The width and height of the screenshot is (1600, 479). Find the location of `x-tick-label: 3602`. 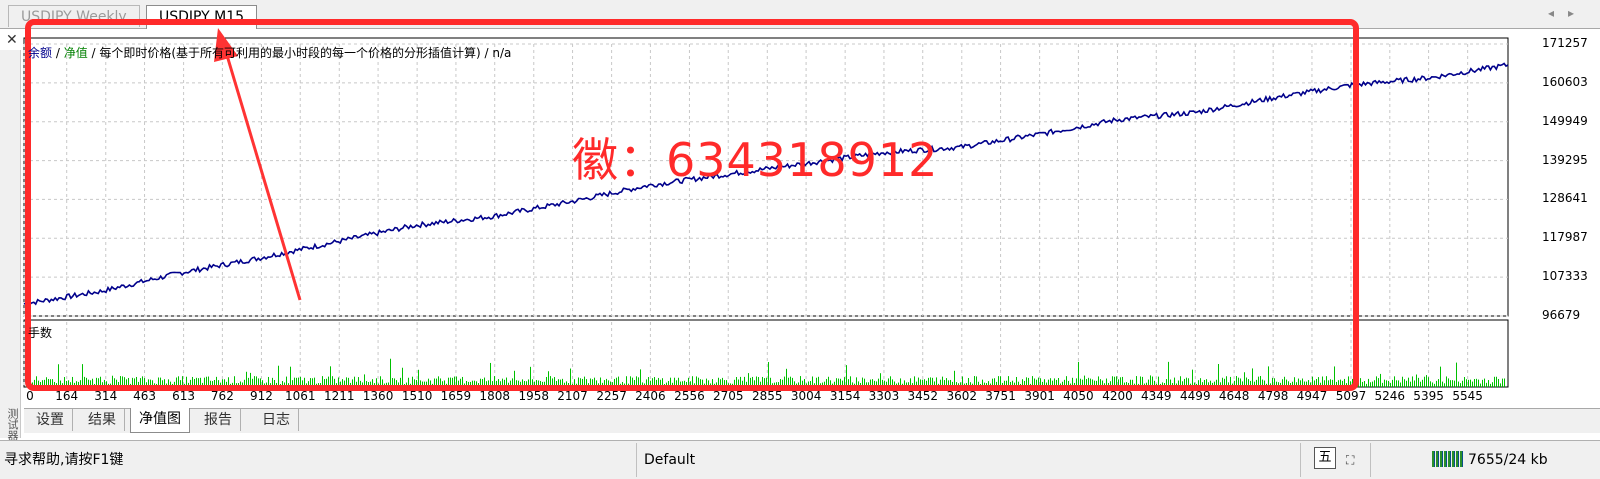

x-tick-label: 3602 is located at coordinates (962, 396).